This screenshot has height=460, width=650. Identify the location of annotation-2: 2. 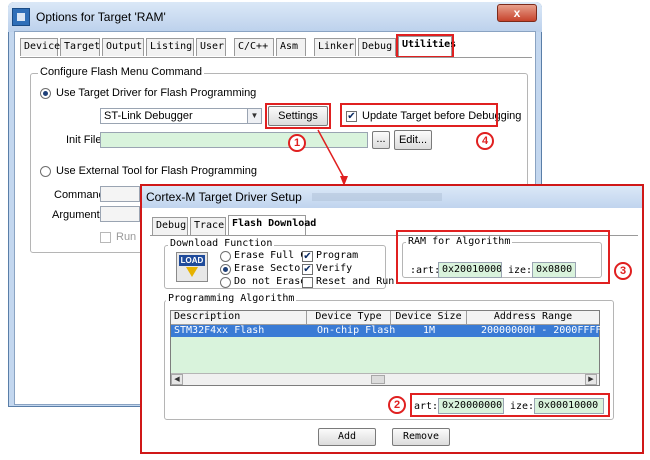
(397, 405).